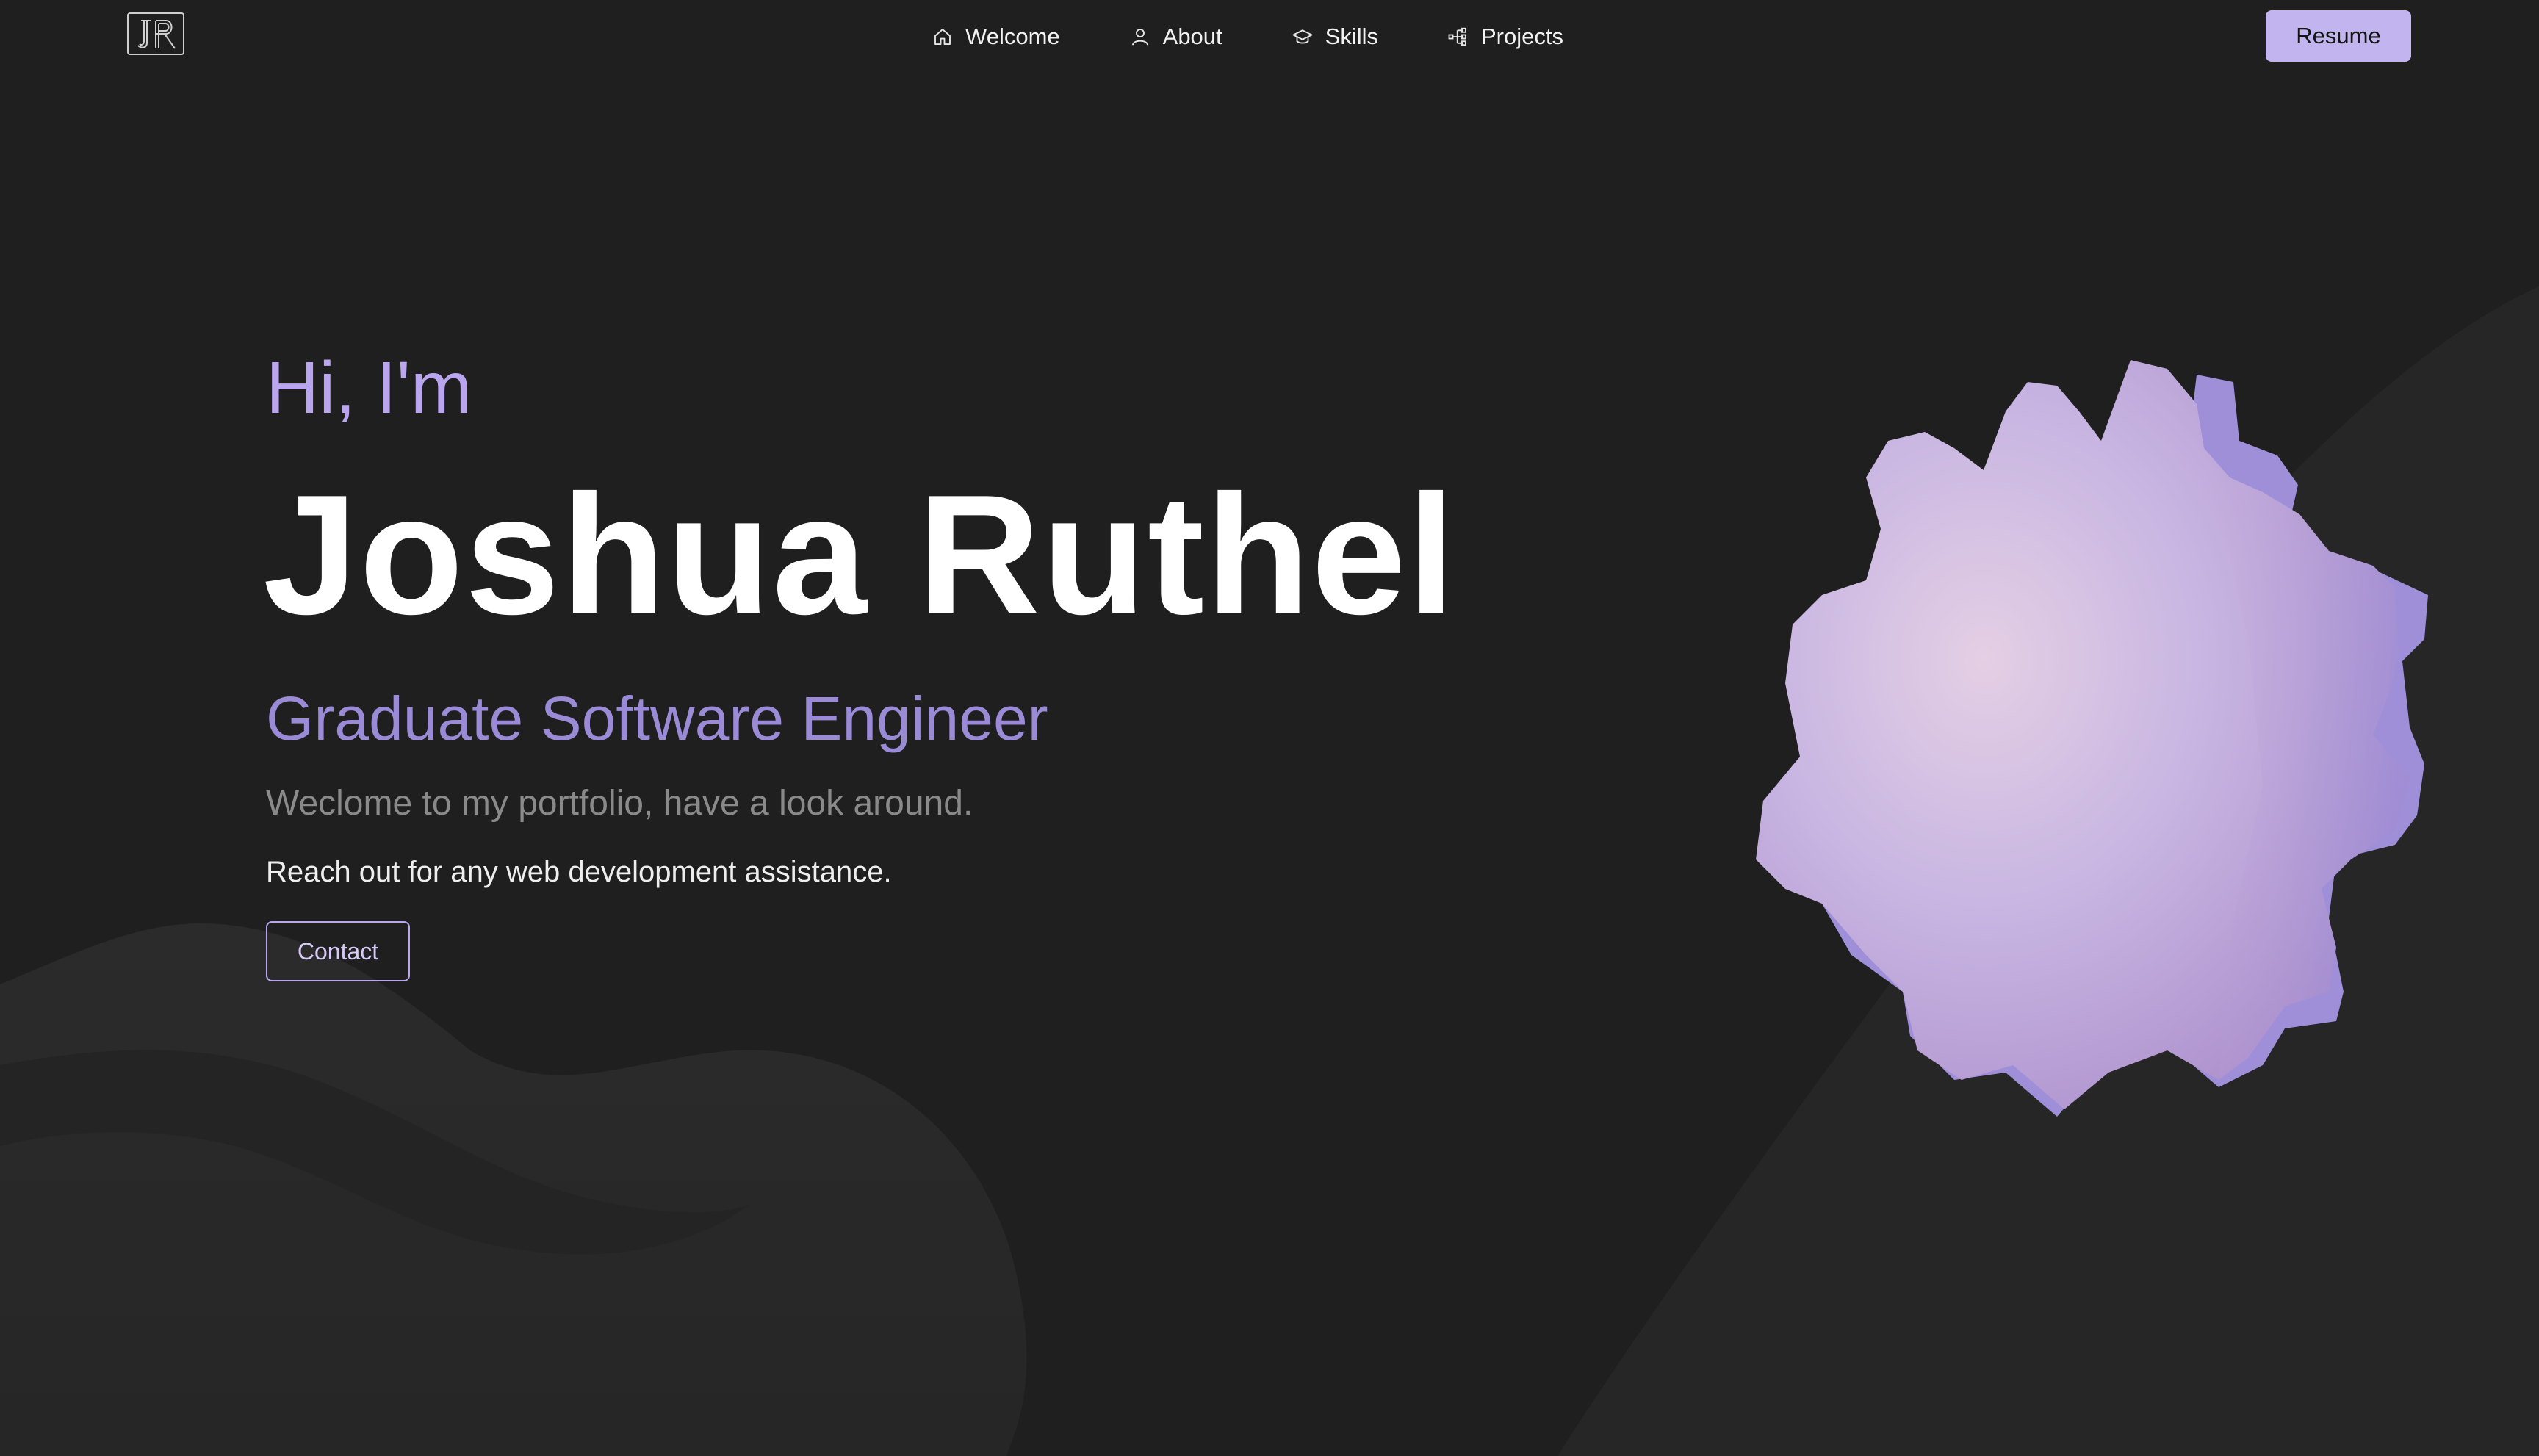 The height and width of the screenshot is (1456, 2539). Describe the element at coordinates (2092, 738) in the screenshot. I see `3d-blob-graphic` at that location.